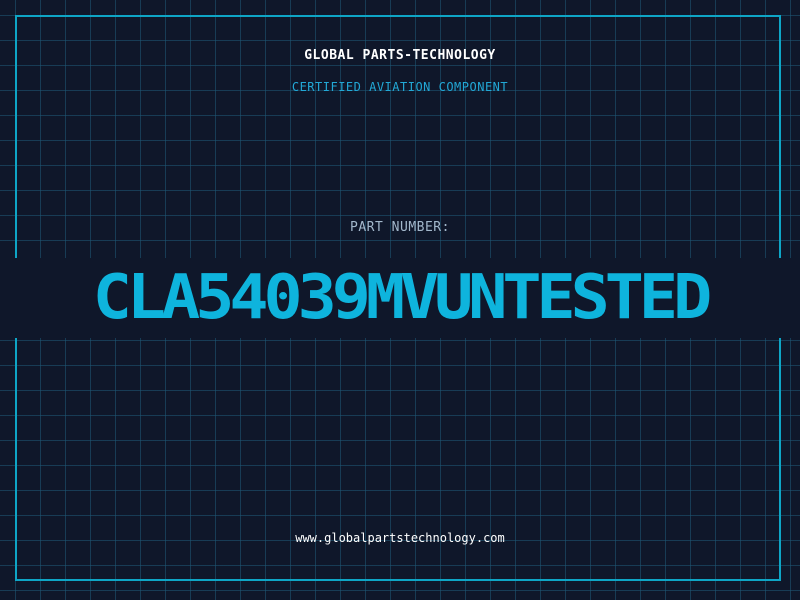 Image resolution: width=800 pixels, height=600 pixels. Describe the element at coordinates (400, 55) in the screenshot. I see `brand-name: GLOBAL PARTS-TECHNOLOGY` at that location.